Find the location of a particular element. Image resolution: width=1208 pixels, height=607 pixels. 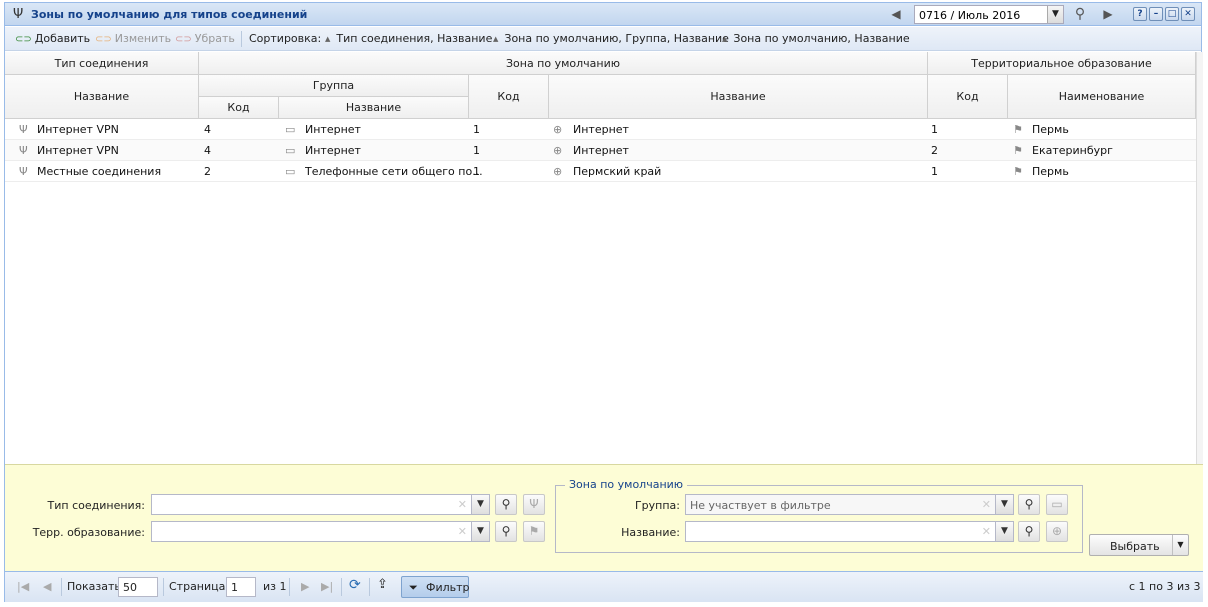

cell-group-code: 4 is located at coordinates (207, 150).